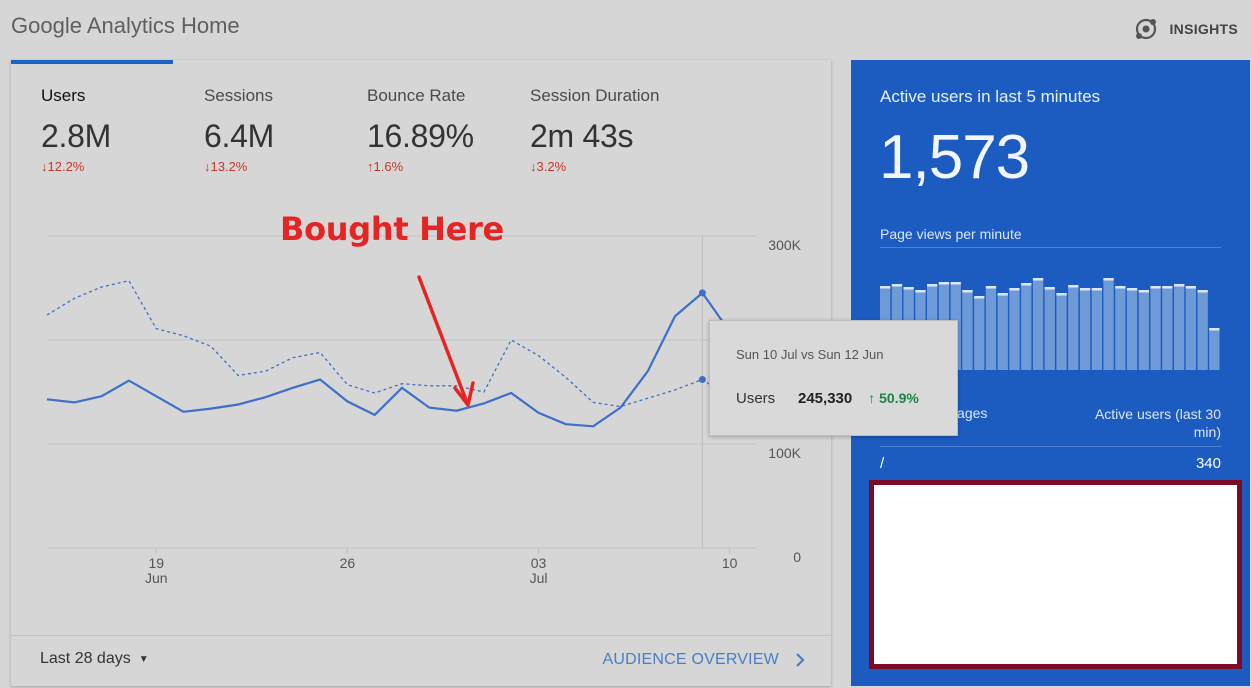  I want to click on x-tick-label: 26, so click(348, 563).